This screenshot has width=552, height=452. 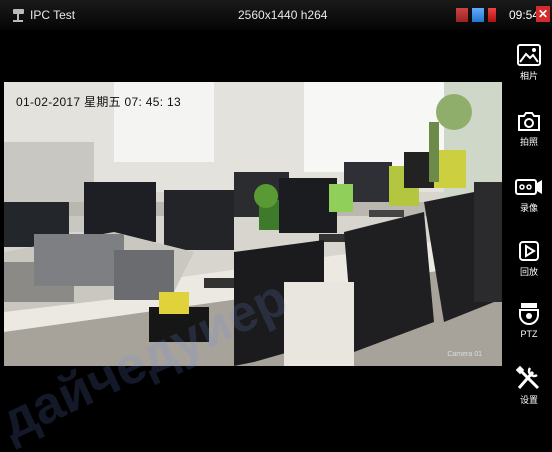 I want to click on video-record-icon, so click(x=528, y=187).